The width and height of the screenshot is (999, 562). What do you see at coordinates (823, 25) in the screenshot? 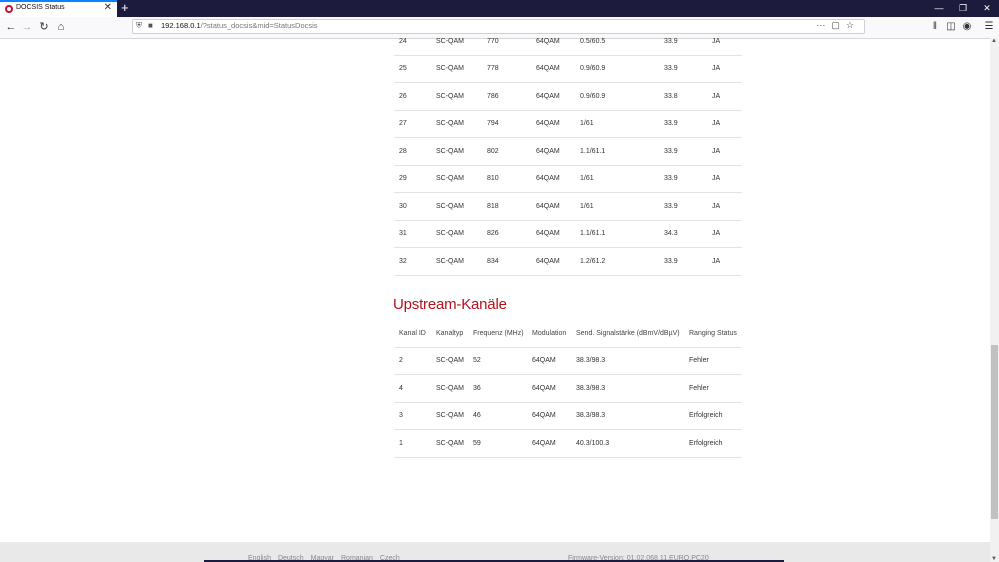
I see `more-icon: ⋯` at bounding box center [823, 25].